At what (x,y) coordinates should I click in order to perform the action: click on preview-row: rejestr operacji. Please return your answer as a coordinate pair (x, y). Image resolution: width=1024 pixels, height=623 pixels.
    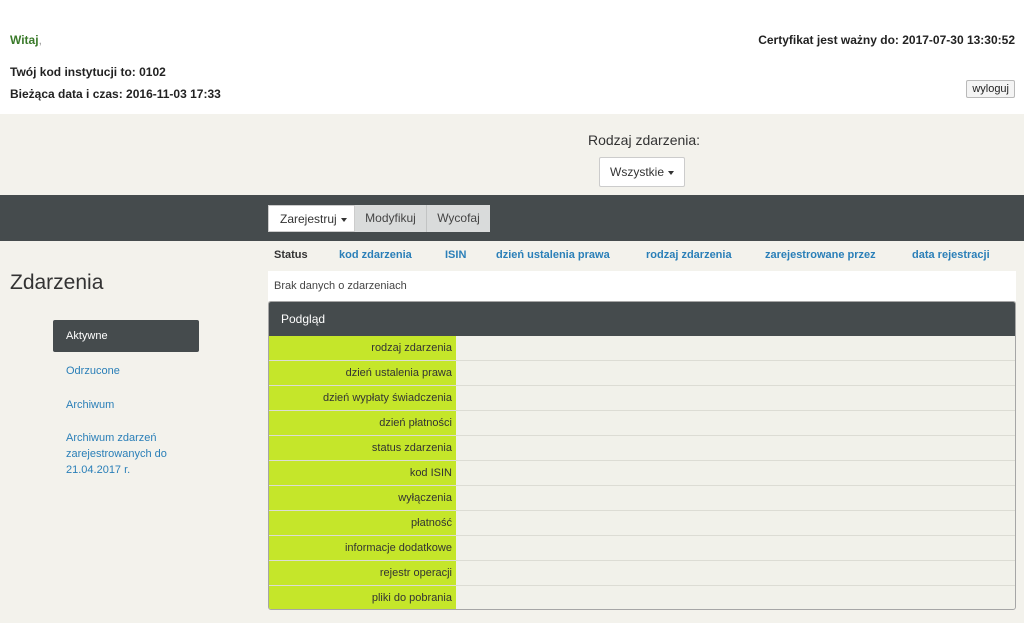
    Looking at the image, I should click on (642, 573).